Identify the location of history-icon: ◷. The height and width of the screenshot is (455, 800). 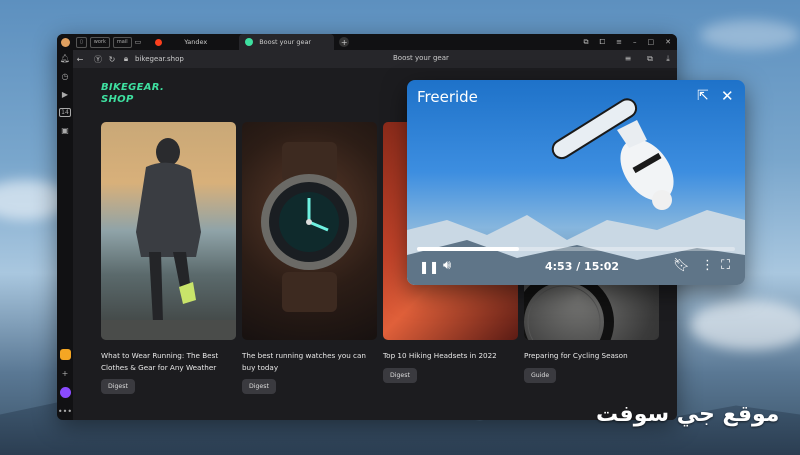
(65, 76).